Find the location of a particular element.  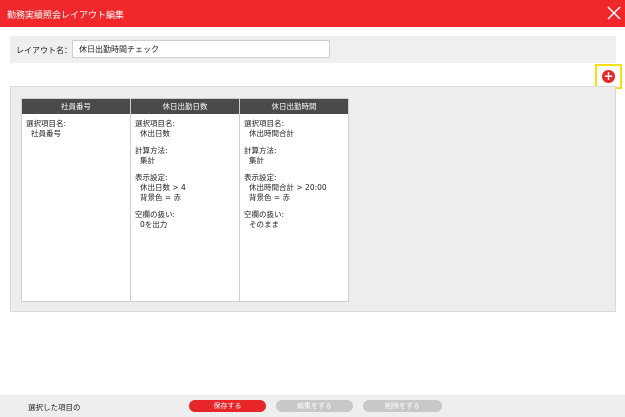

item-name-value: 社員番号 is located at coordinates (46, 133).